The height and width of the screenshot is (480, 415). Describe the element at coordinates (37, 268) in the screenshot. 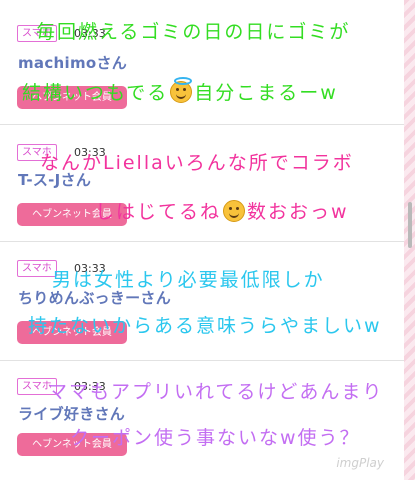

I see `device-badge: スマホ` at that location.